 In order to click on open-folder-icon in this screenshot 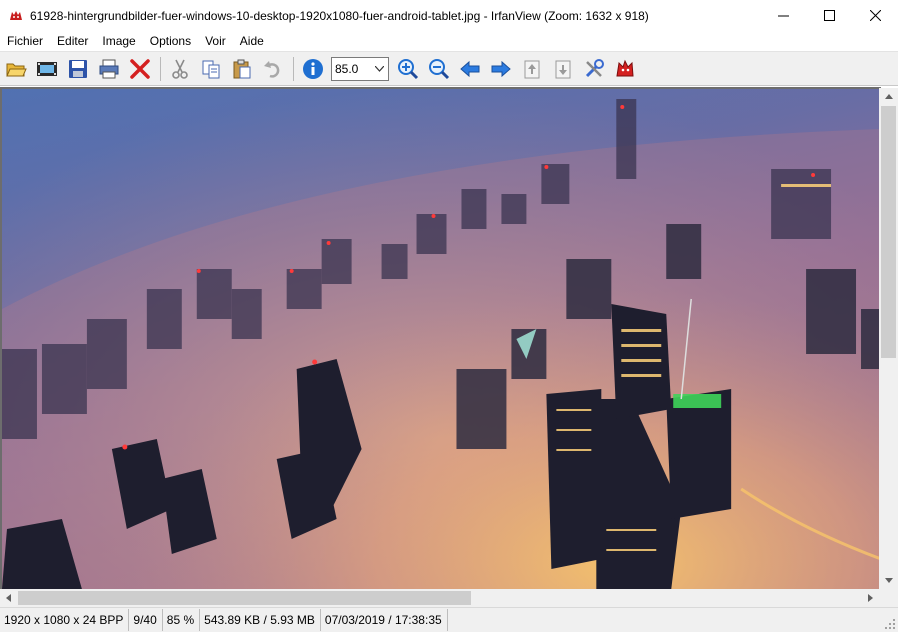, I will do `click(16, 69)`.